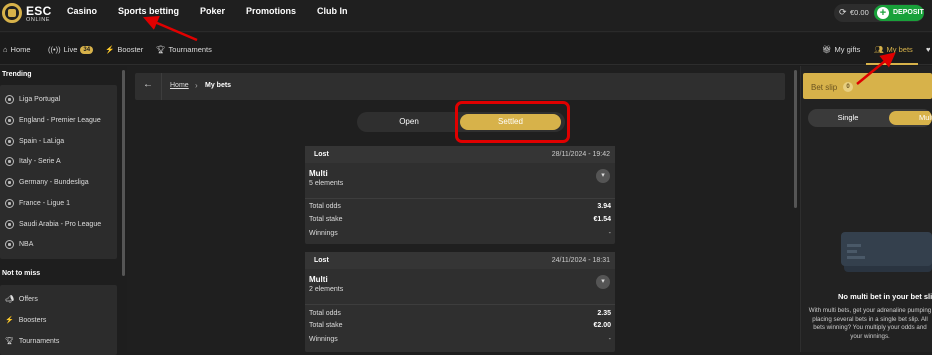 The image size is (932, 355). I want to click on sidebar-item-liga-portugal: Liga Portugal, so click(32, 99).